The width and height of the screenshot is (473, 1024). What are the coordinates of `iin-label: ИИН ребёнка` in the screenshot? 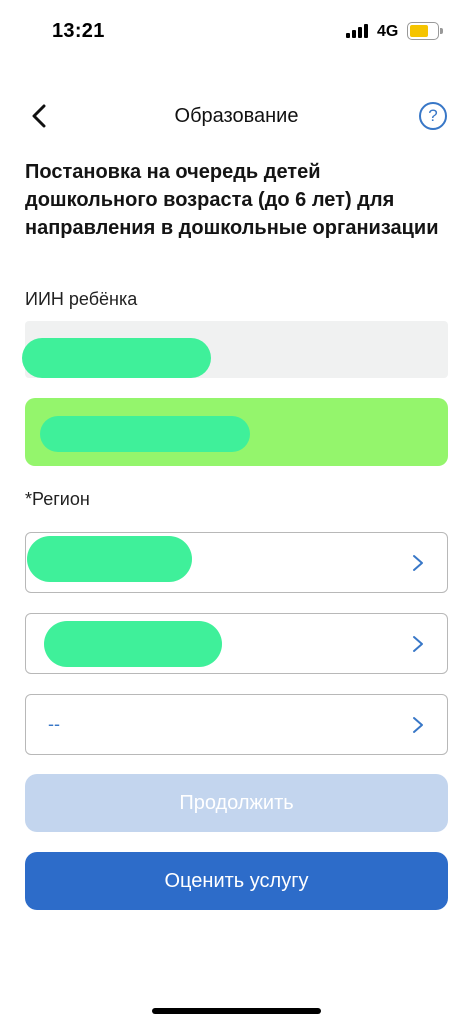 It's located at (81, 299).